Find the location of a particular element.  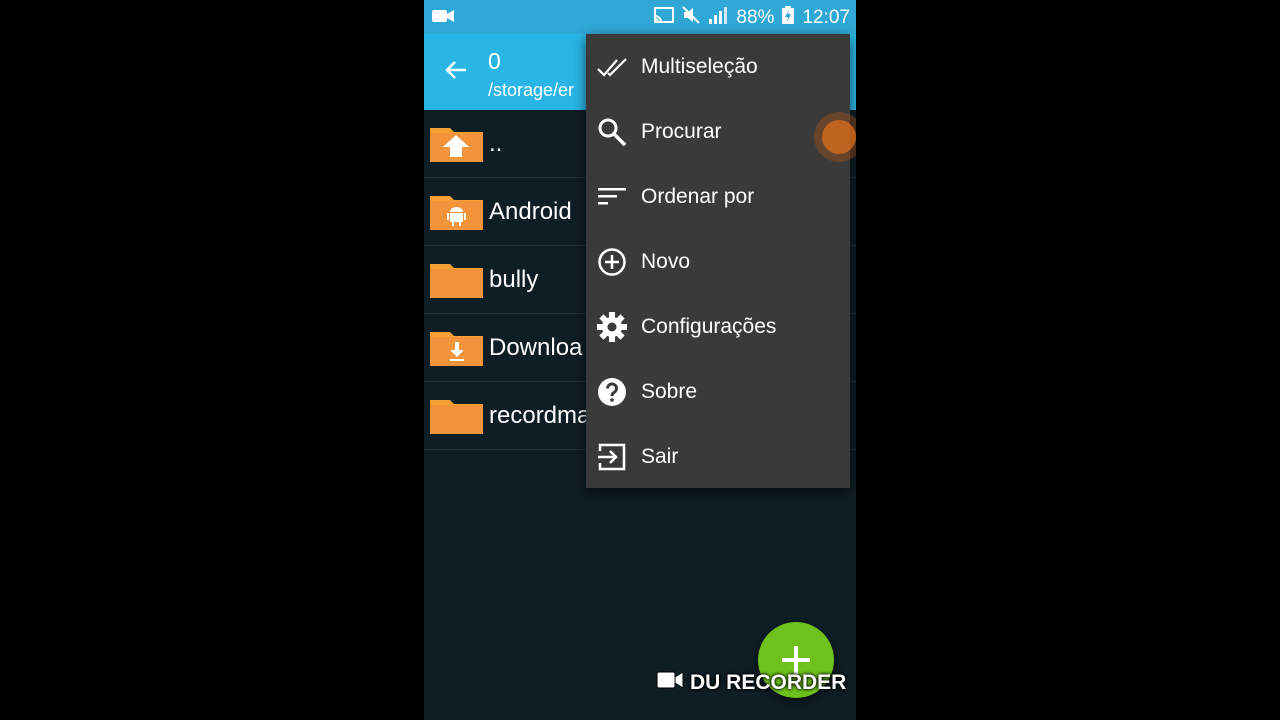

folder-android-icon is located at coordinates (456, 211).